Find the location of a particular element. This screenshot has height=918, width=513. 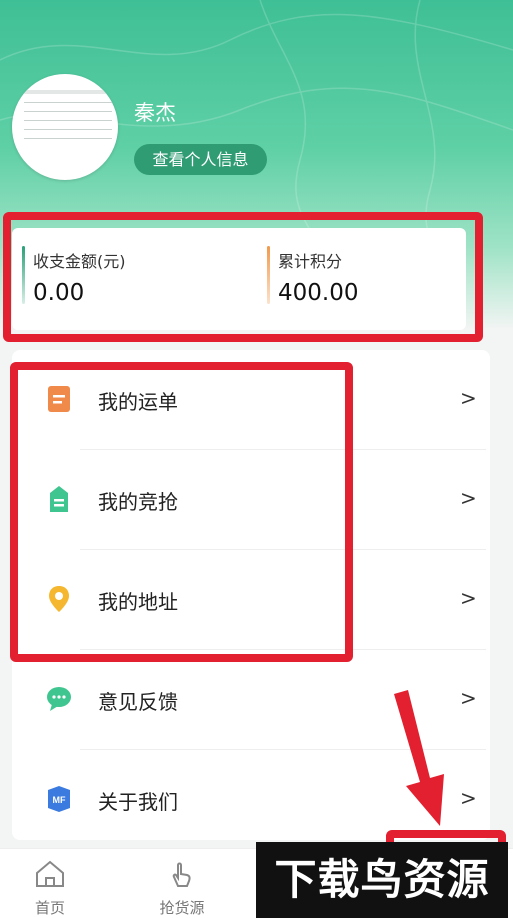

svg-text: MF is located at coordinates (59, 800).